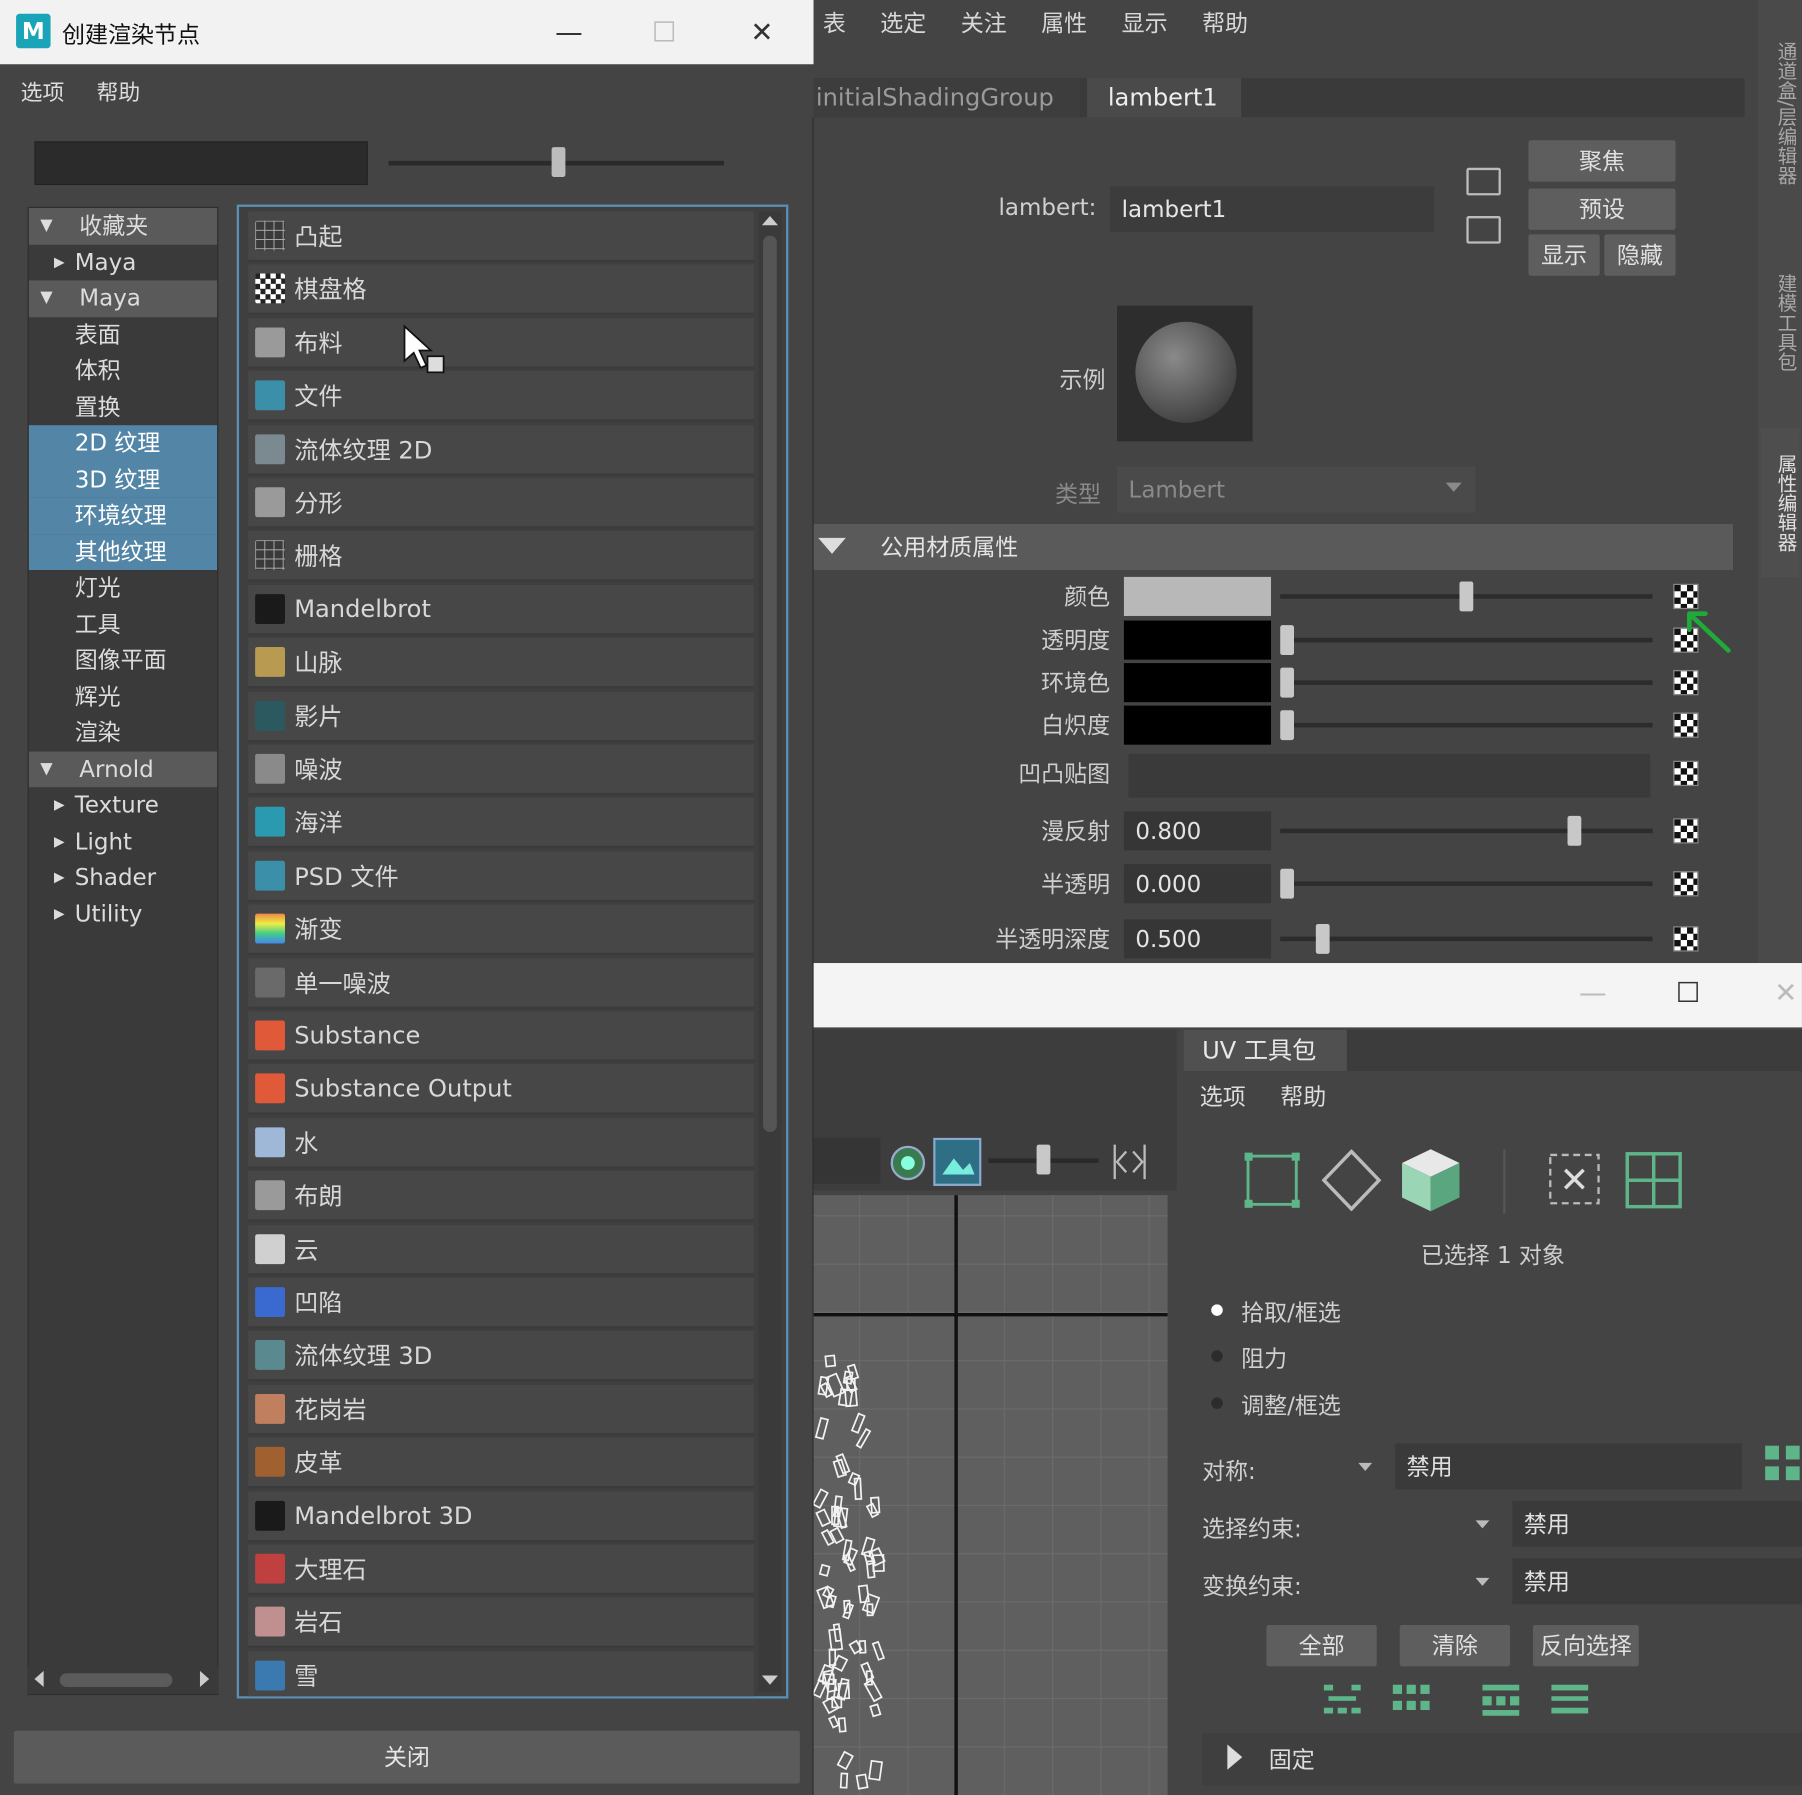 The height and width of the screenshot is (1795, 1802). What do you see at coordinates (569, 32) in the screenshot?
I see `minimize-button: —` at bounding box center [569, 32].